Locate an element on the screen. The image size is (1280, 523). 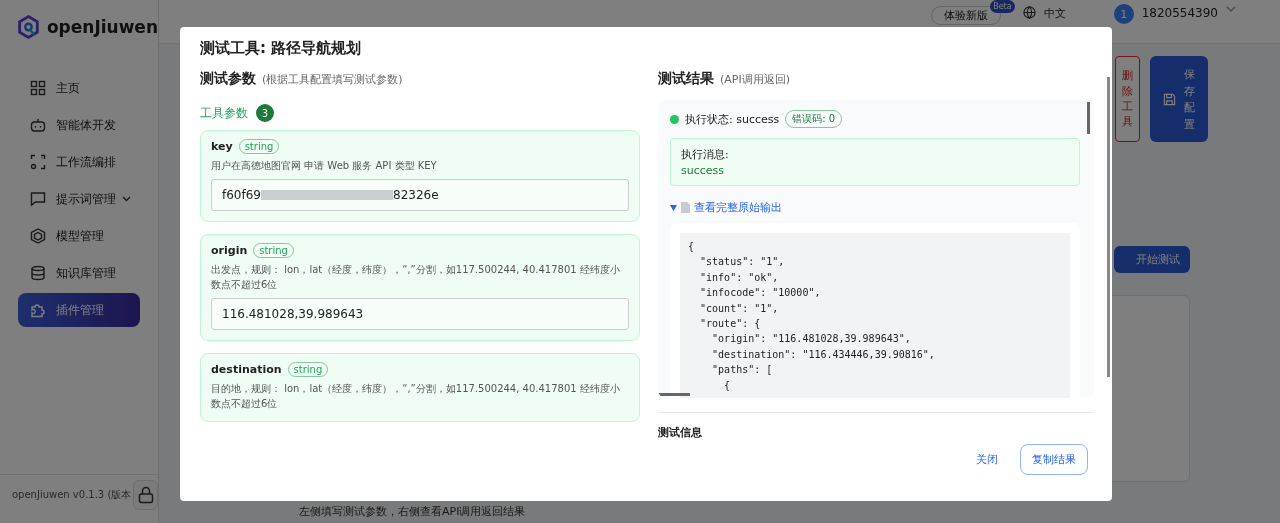
count-badge: 3 is located at coordinates (265, 113).